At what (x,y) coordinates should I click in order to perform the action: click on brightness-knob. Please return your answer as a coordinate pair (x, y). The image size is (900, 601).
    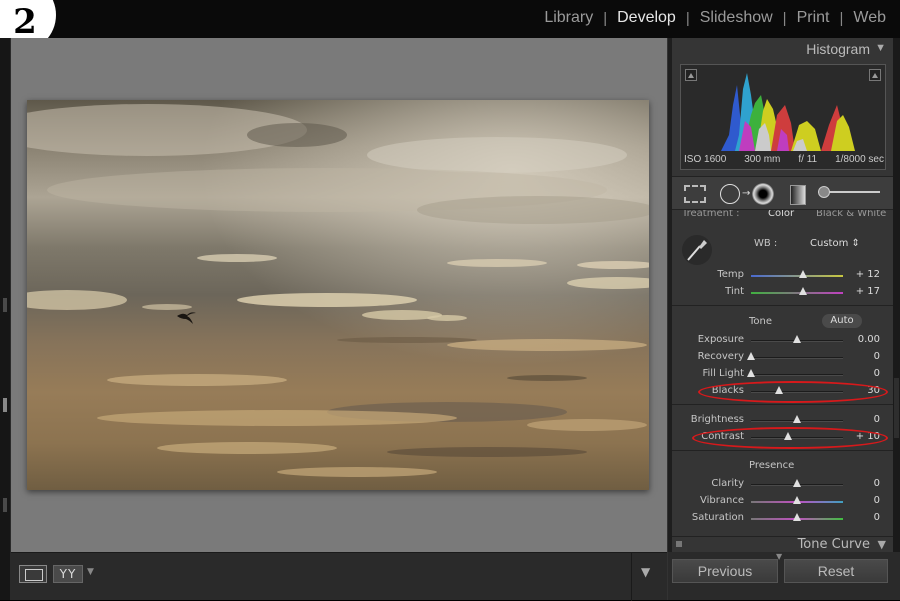
    Looking at the image, I should click on (797, 419).